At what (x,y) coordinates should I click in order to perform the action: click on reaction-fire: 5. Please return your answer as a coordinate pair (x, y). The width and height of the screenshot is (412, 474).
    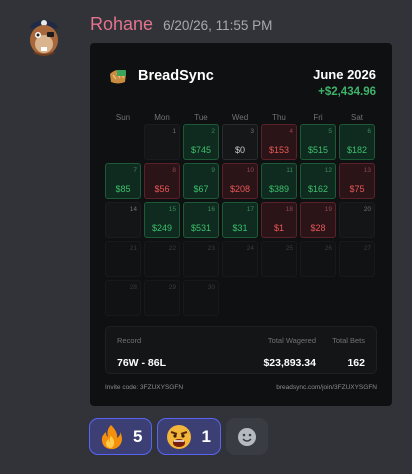
    Looking at the image, I should click on (121, 436).